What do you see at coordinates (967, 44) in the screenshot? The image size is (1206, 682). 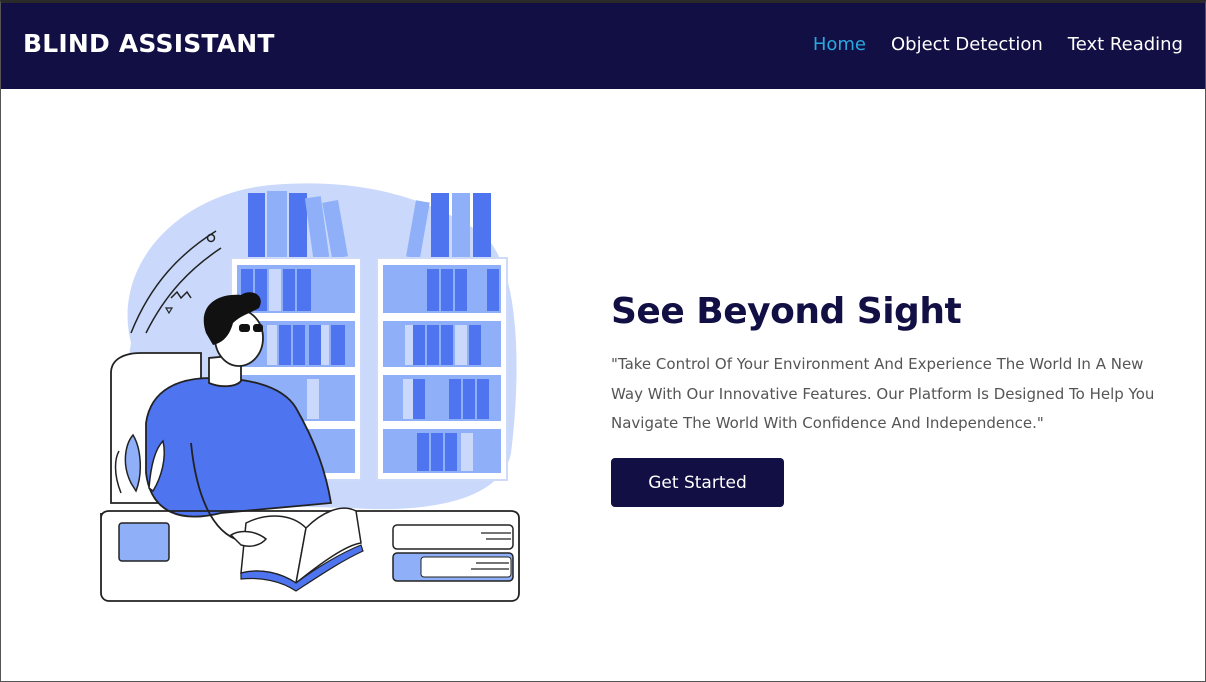 I see `nav-link-object-detection: Object Detection` at bounding box center [967, 44].